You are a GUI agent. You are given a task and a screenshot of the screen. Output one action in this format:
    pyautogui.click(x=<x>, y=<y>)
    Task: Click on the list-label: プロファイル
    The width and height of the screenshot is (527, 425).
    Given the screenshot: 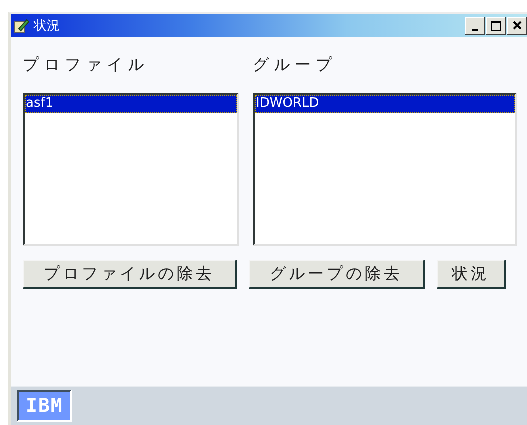 What is the action you would take?
    pyautogui.click(x=86, y=65)
    